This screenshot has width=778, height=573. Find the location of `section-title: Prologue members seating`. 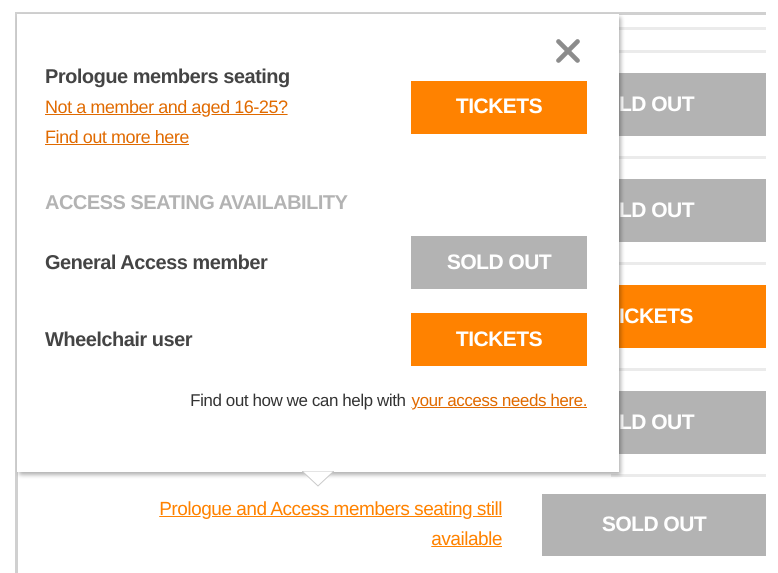

section-title: Prologue members seating is located at coordinates (167, 77).